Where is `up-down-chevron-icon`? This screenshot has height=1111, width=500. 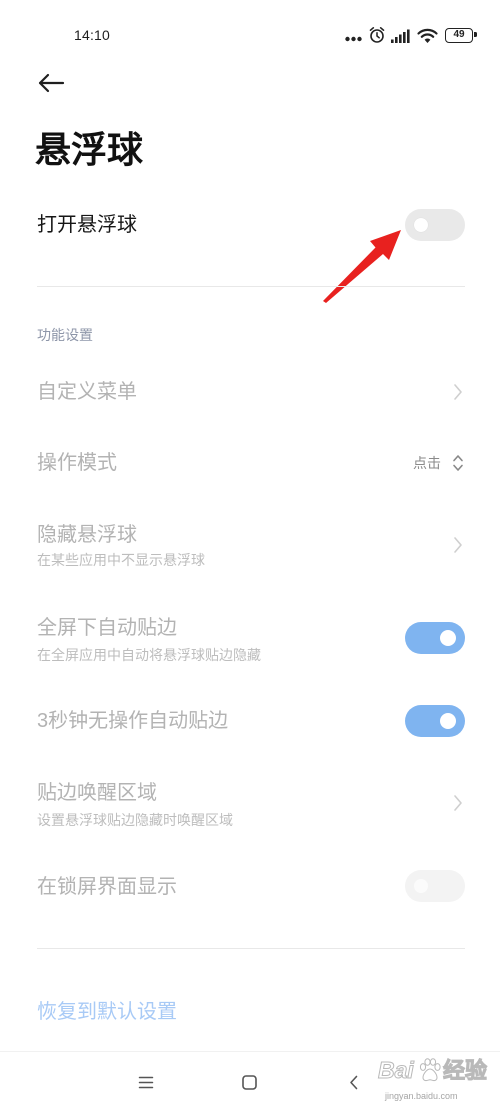 up-down-chevron-icon is located at coordinates (458, 463).